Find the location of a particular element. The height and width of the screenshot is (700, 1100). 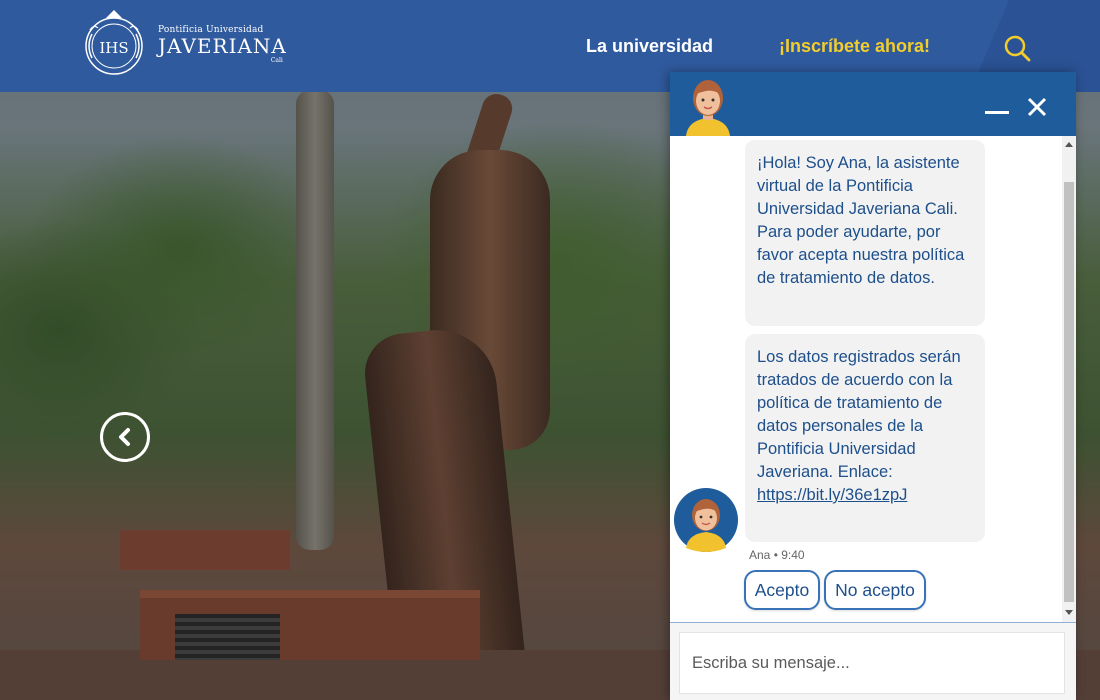

search-icon is located at coordinates (1017, 48).